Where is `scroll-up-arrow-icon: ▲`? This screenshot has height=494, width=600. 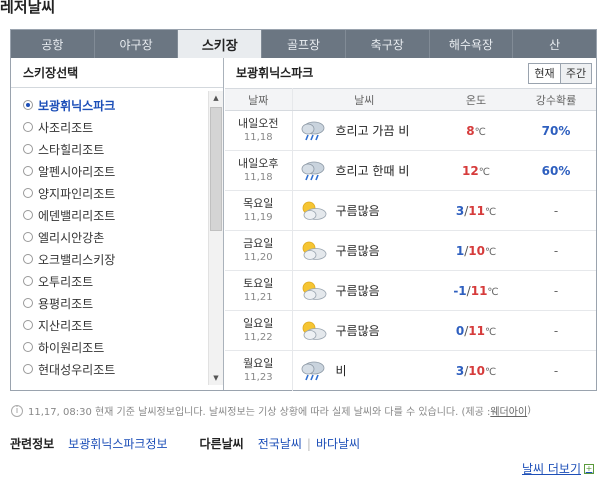
scroll-up-arrow-icon: ▲ is located at coordinates (216, 98).